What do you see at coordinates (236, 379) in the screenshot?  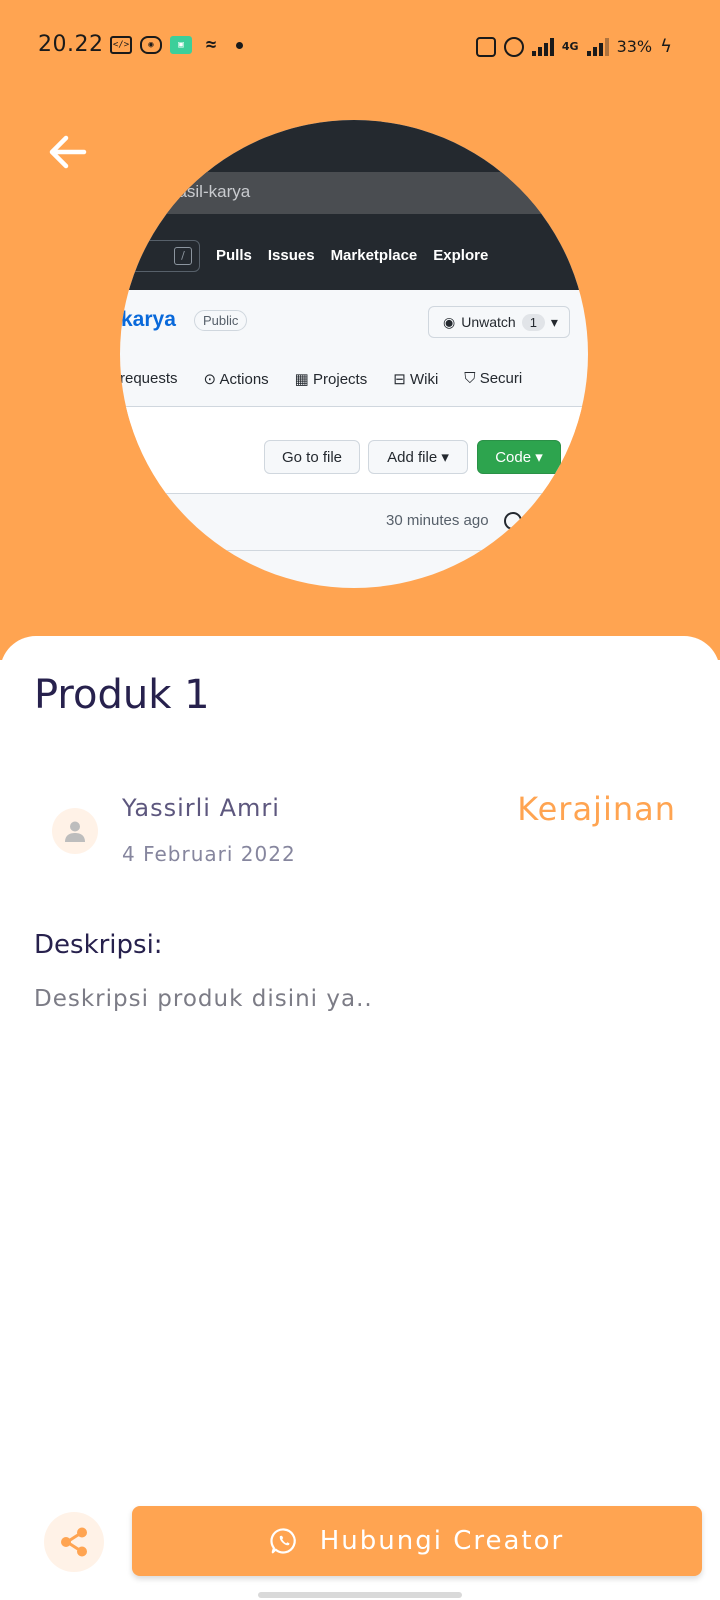 I see `image-tab: ⊙ Actions` at bounding box center [236, 379].